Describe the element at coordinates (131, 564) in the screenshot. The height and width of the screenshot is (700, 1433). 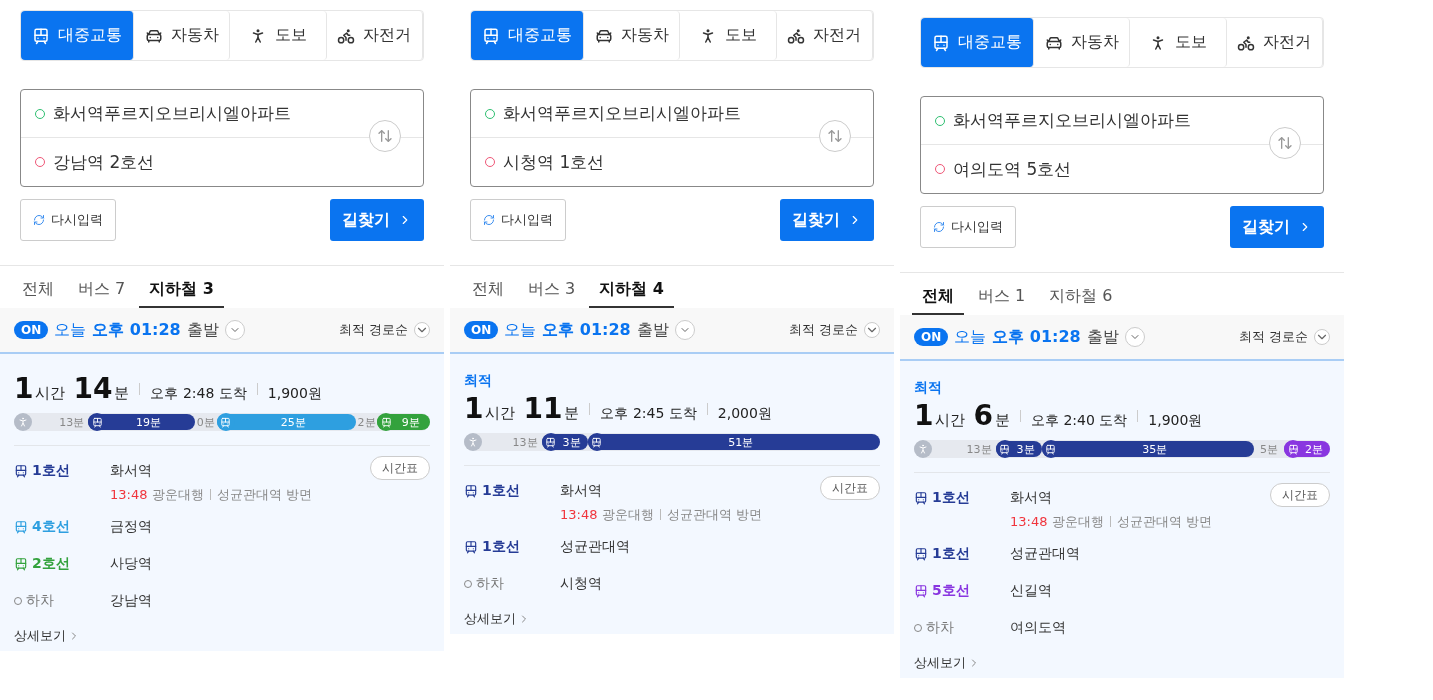
I see `station-name: 사당역` at that location.